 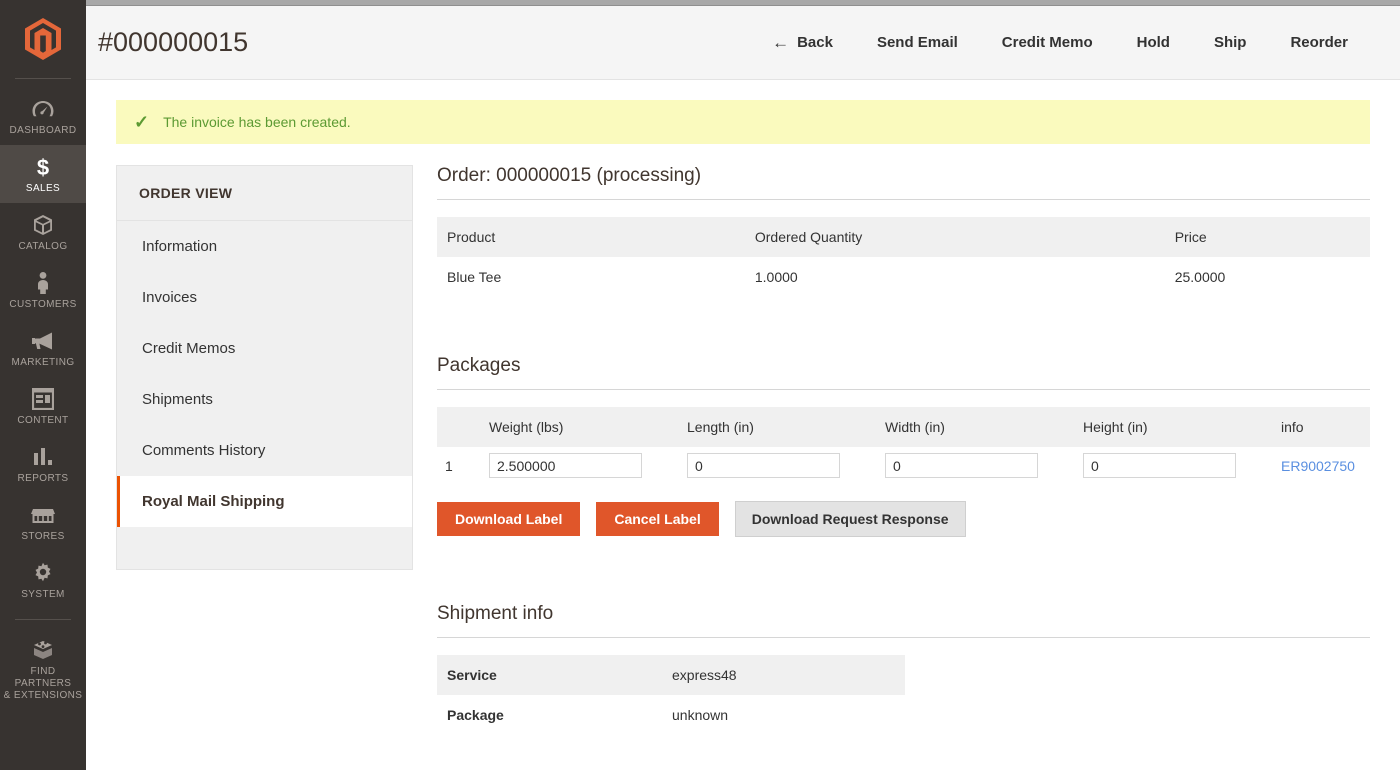 What do you see at coordinates (459, 427) in the screenshot?
I see `column-header-index` at bounding box center [459, 427].